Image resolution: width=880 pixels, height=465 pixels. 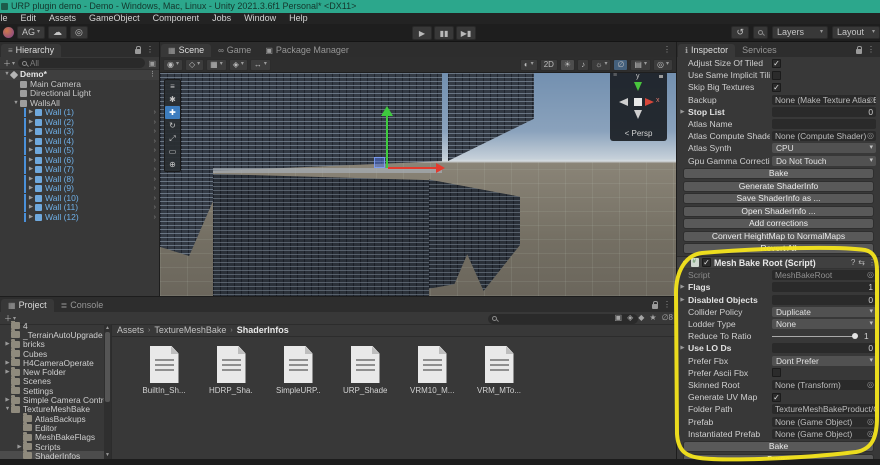 What do you see at coordinates (7, 409) in the screenshot?
I see `foldout-caret: ▼` at bounding box center [7, 409].